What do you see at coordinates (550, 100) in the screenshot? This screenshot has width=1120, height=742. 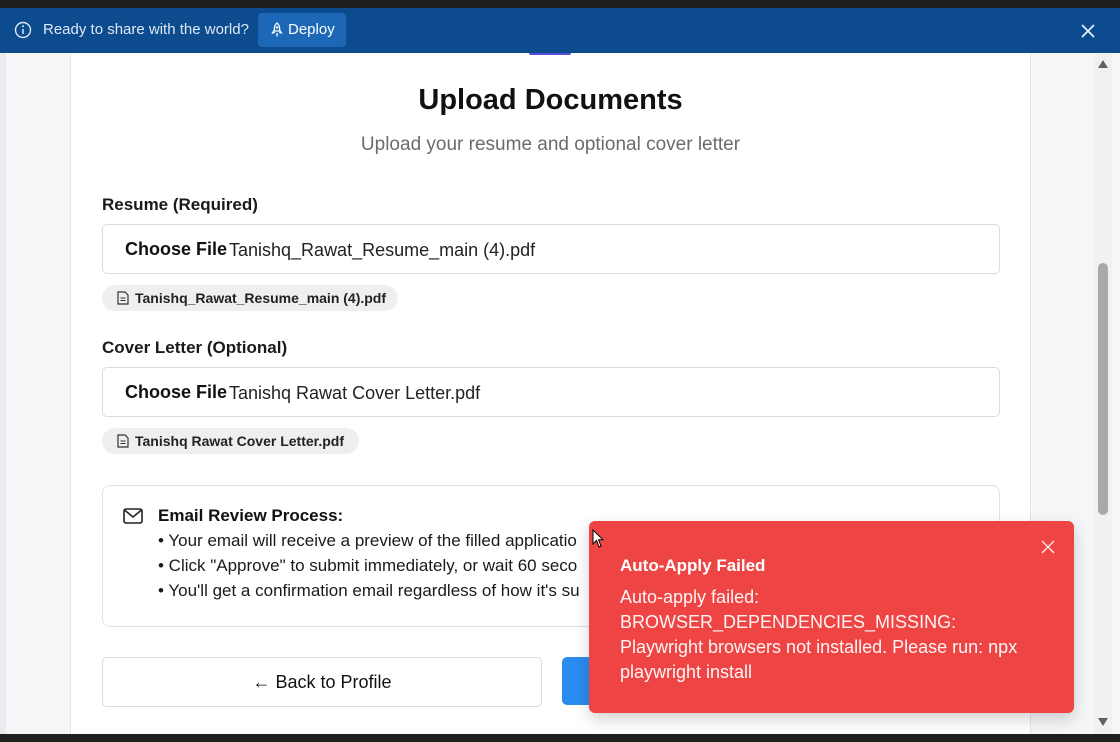 I see `page-title: Upload Documents` at bounding box center [550, 100].